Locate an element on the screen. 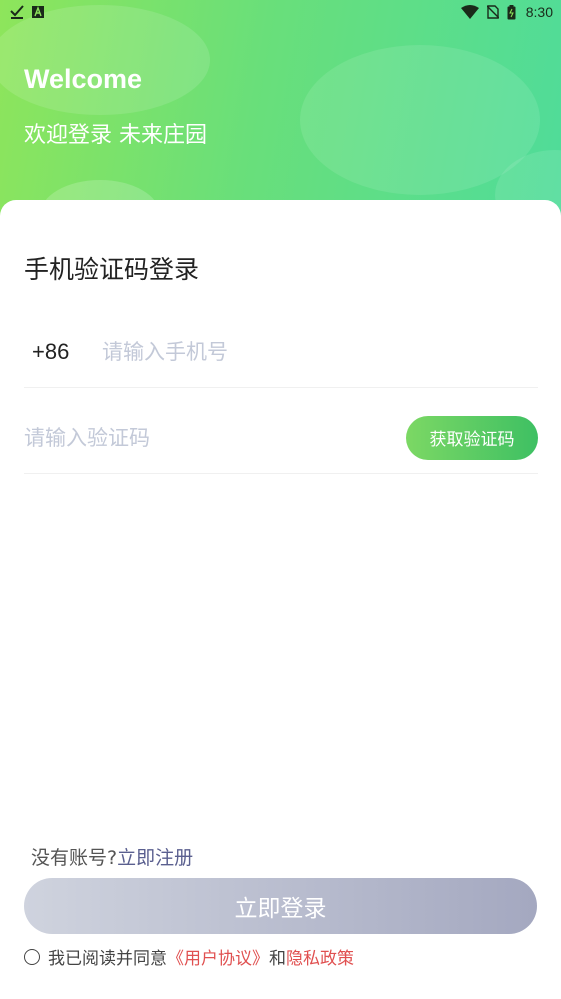 The height and width of the screenshot is (999, 561). a-box-icon is located at coordinates (38, 12).